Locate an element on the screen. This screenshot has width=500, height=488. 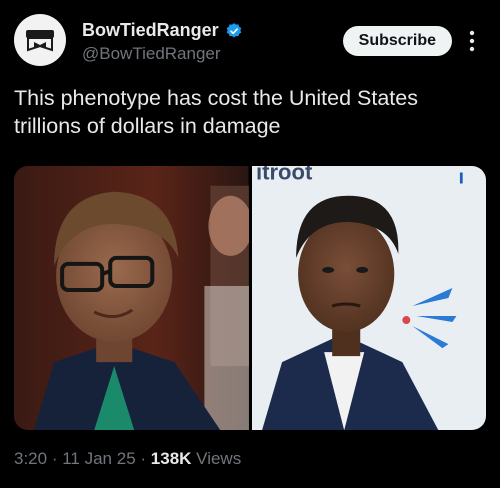
author-name-row: BowTiedRanger is located at coordinates (162, 30).